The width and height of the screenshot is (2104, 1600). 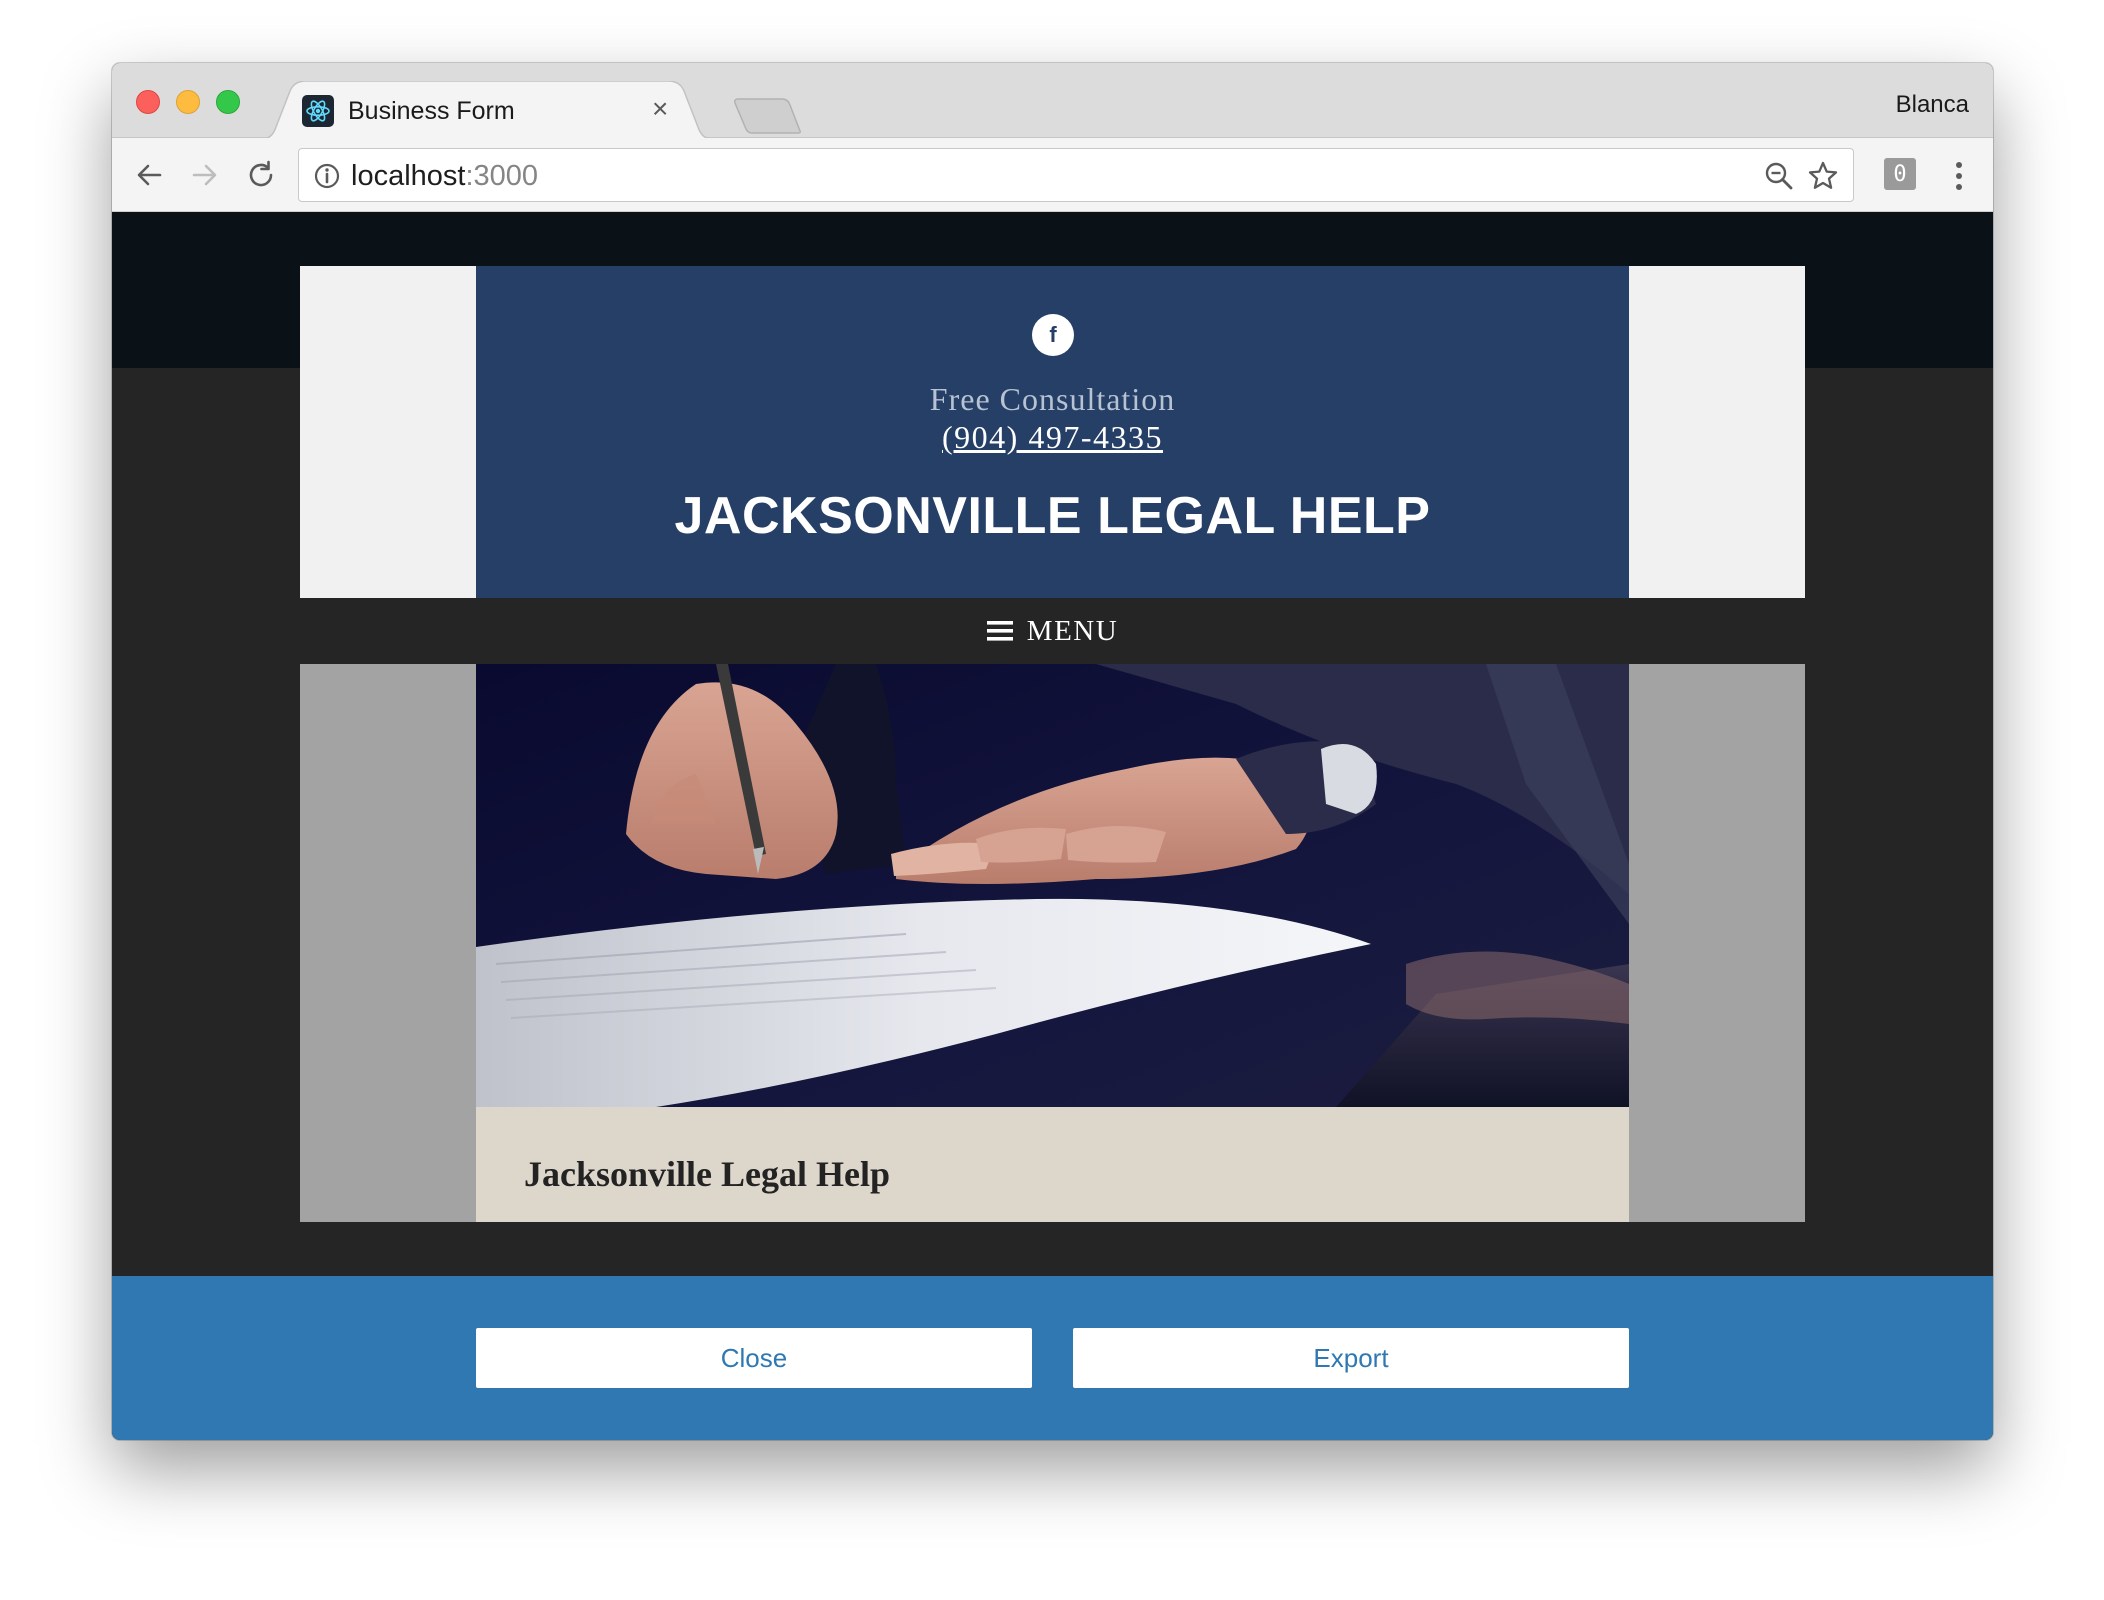 I want to click on browser-toolbar: localhost:3000 0, so click(x=1052, y=175).